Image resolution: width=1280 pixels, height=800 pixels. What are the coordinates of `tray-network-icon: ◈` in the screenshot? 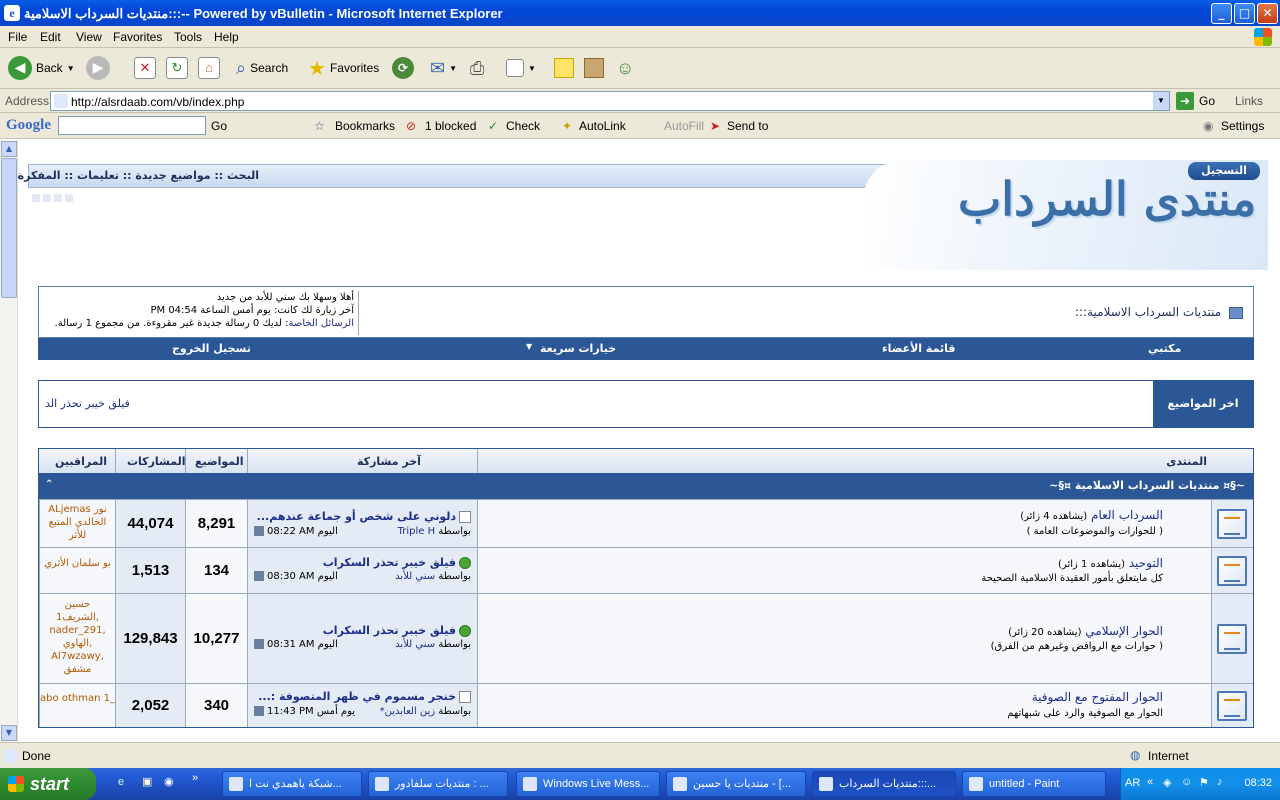 It's located at (1167, 782).